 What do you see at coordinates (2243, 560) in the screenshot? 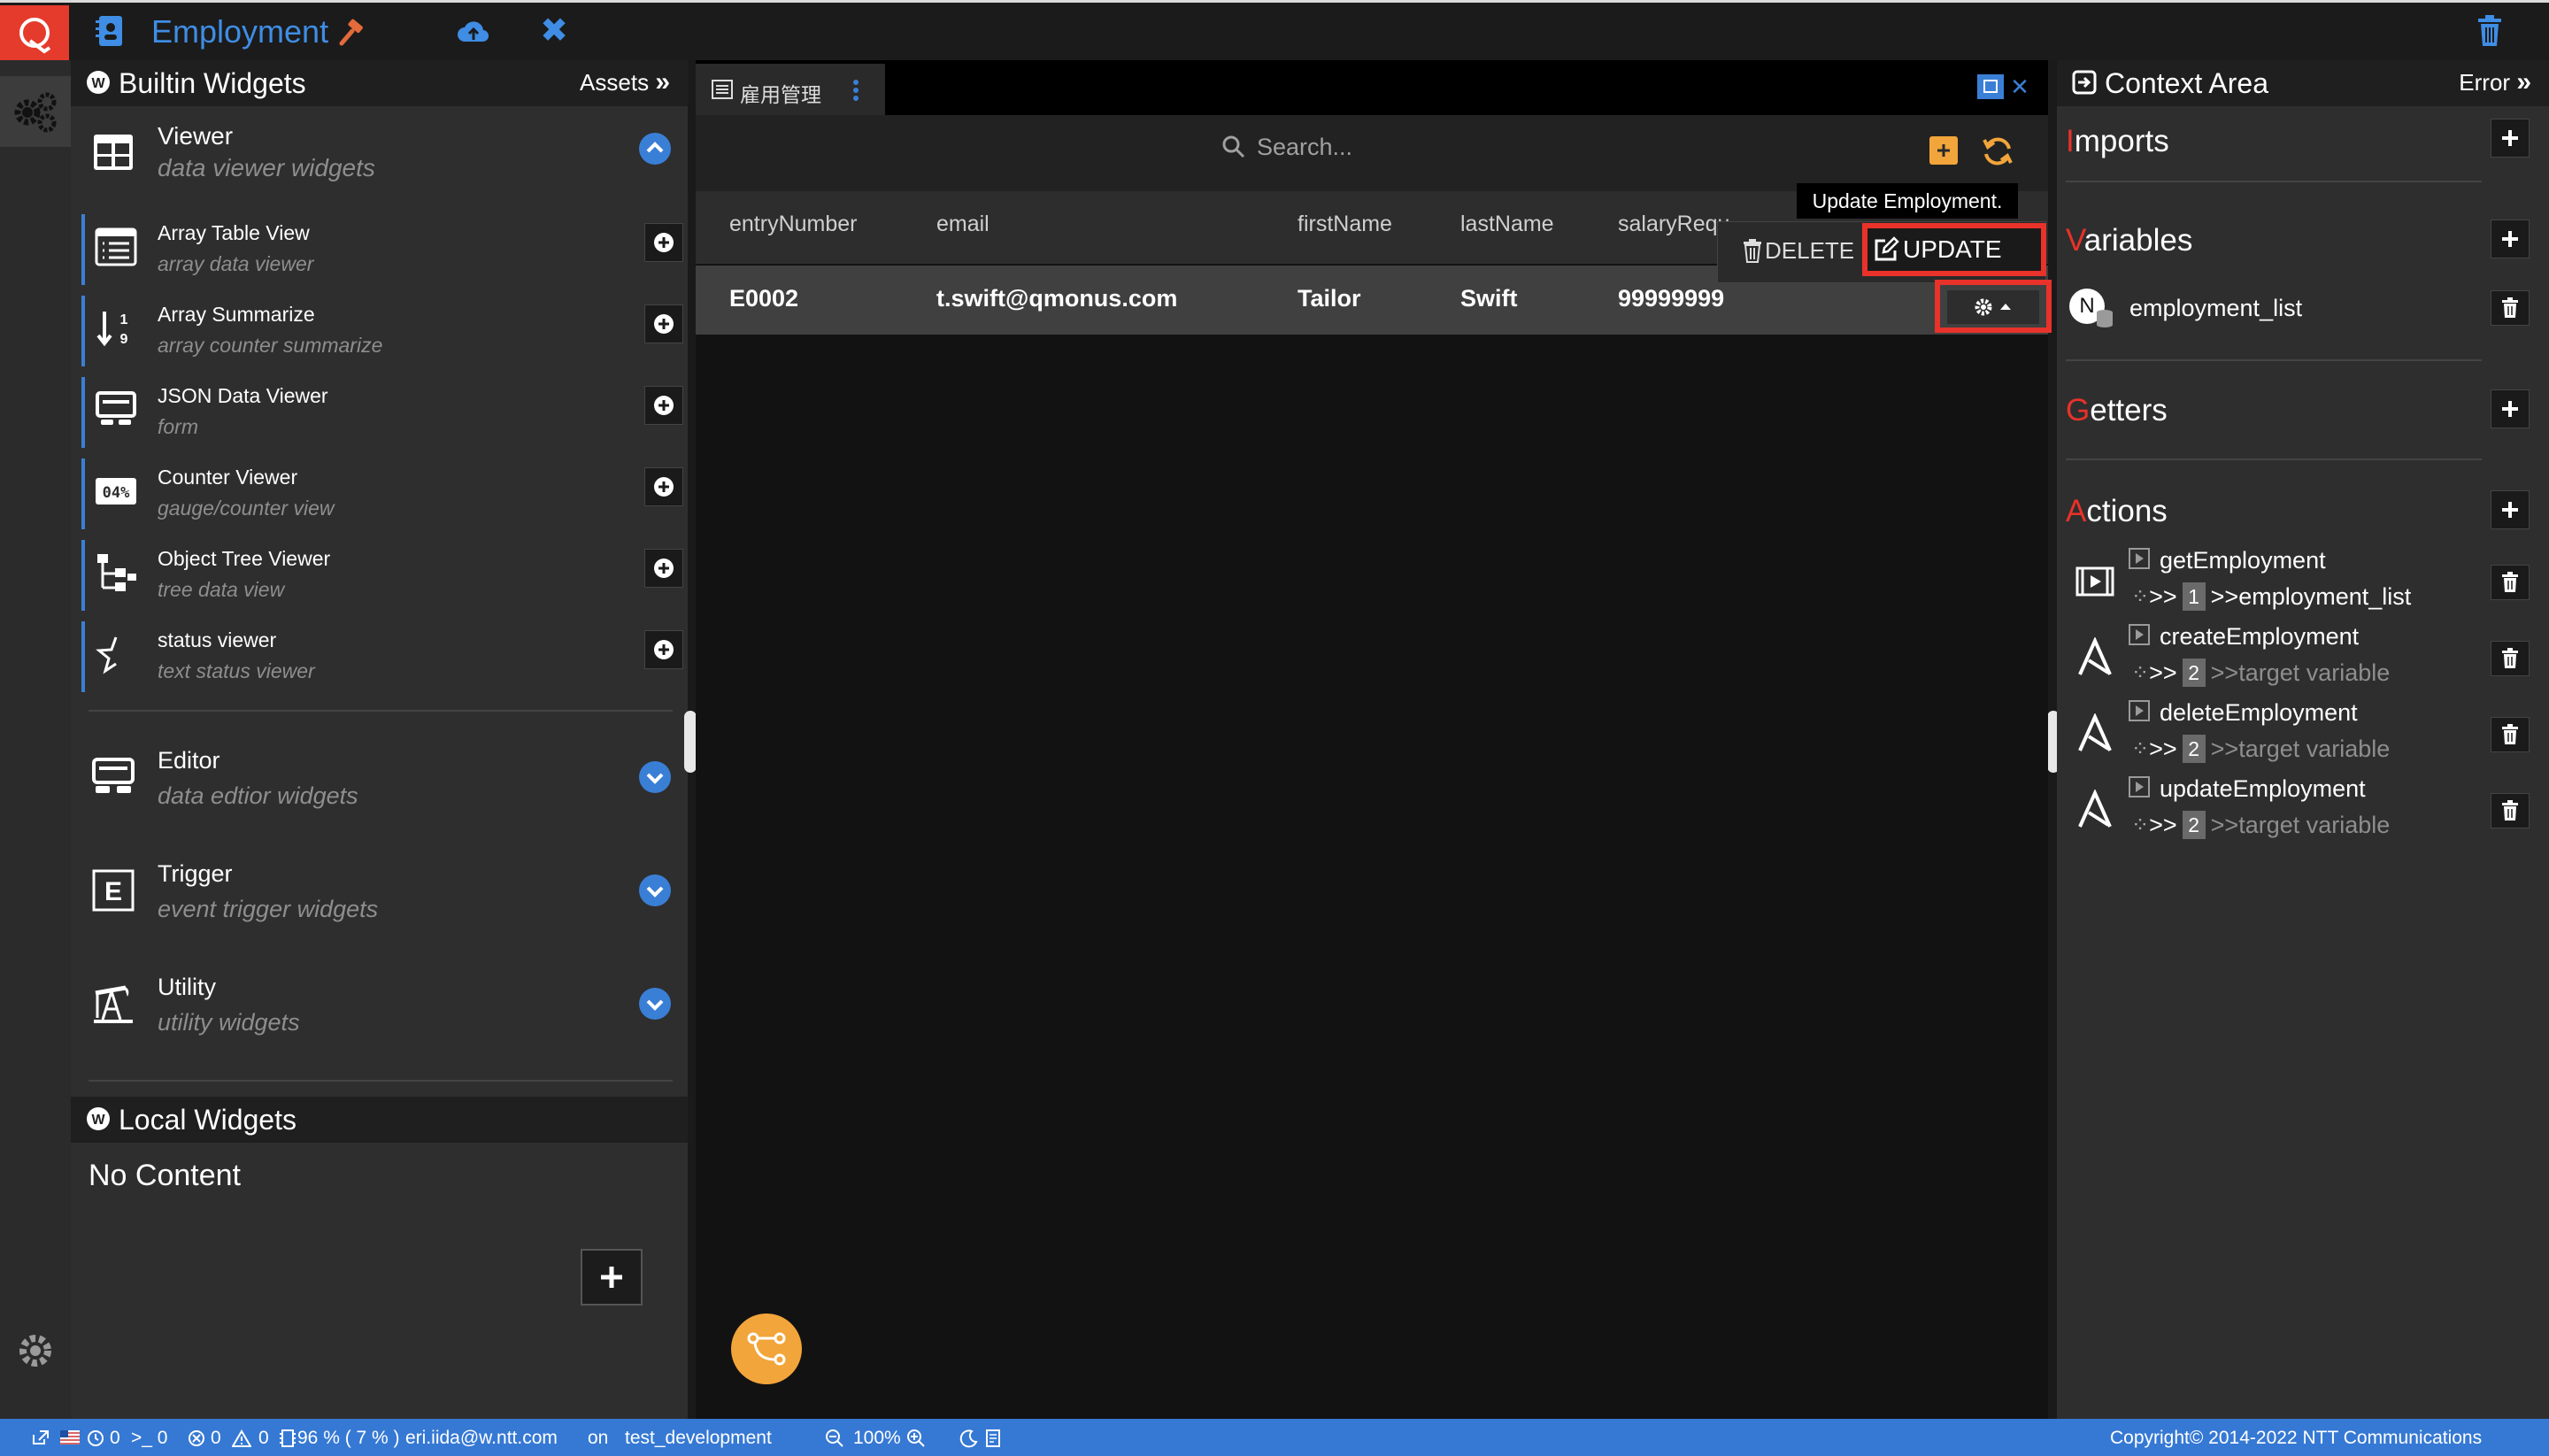
I see `action-name: getEmployment` at bounding box center [2243, 560].